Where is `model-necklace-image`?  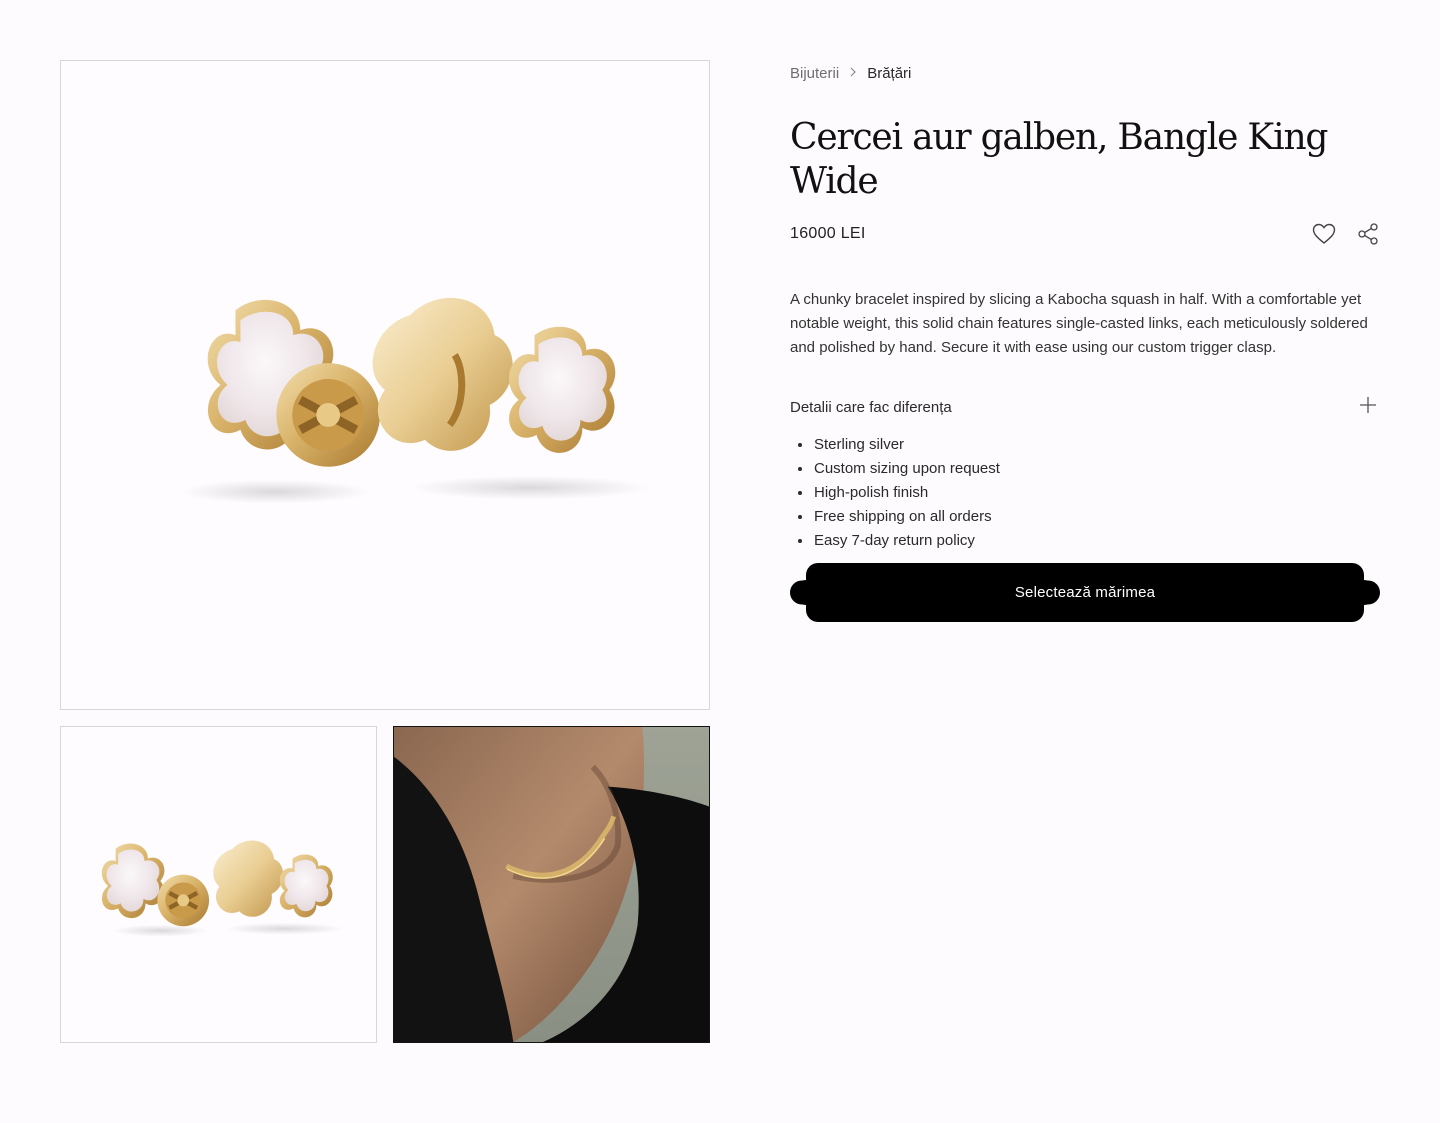 model-necklace-image is located at coordinates (551, 884).